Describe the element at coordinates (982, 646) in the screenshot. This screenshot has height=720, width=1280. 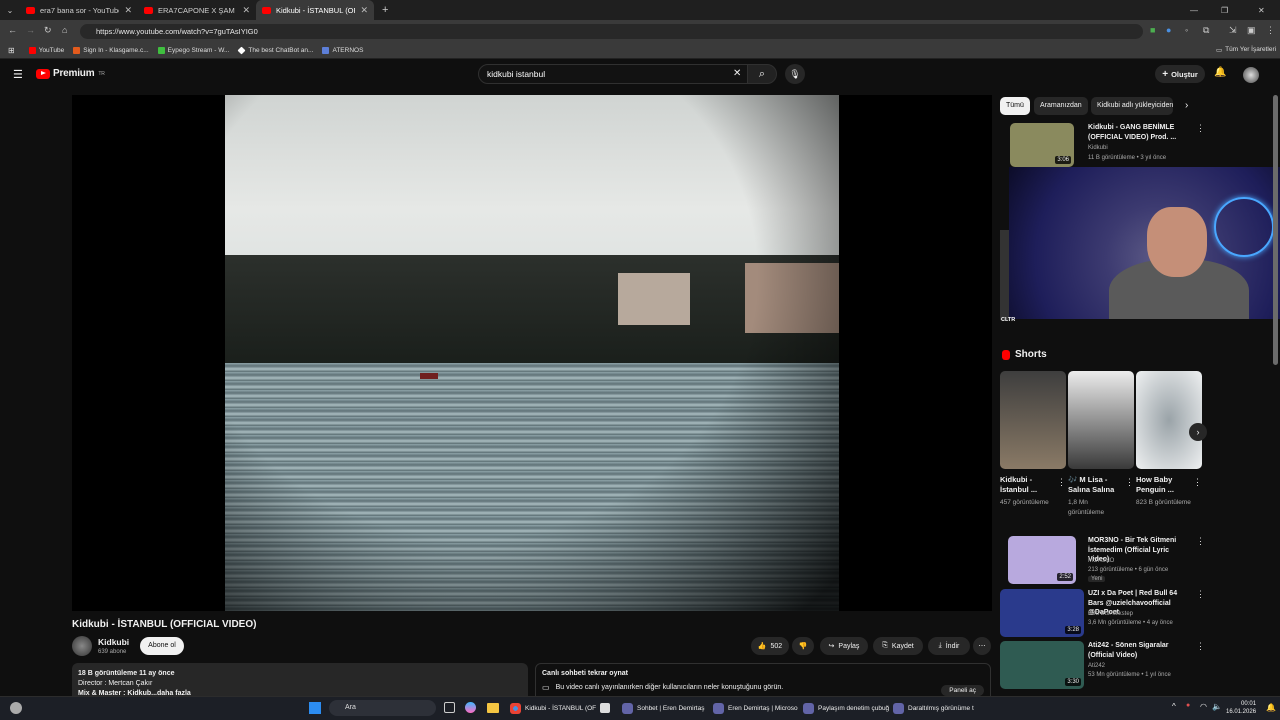
I see `more-actions-button: ⋯` at that location.